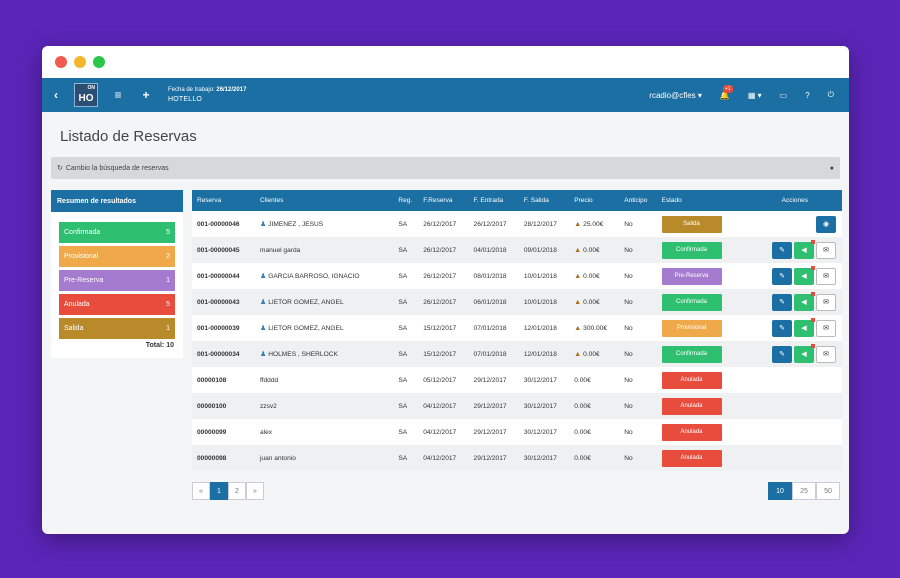 The width and height of the screenshot is (900, 578). I want to click on column-header: Reserva, so click(223, 200).